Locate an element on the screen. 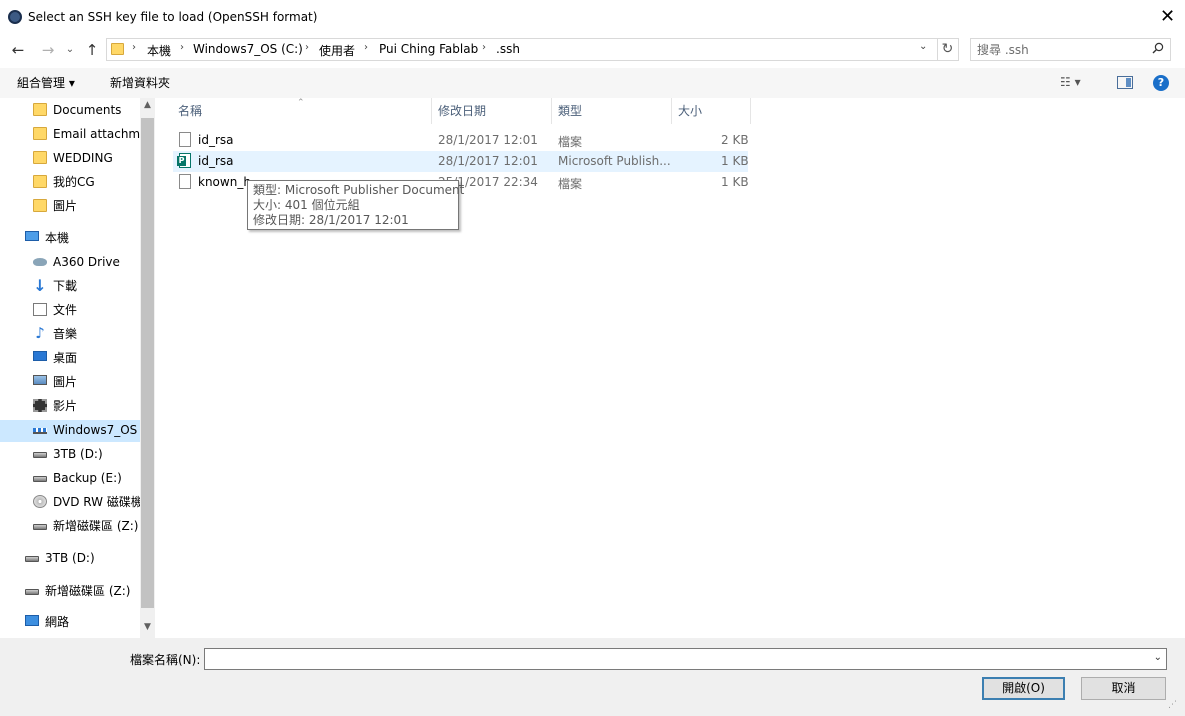  cancel-button: 取消 is located at coordinates (1123, 688).